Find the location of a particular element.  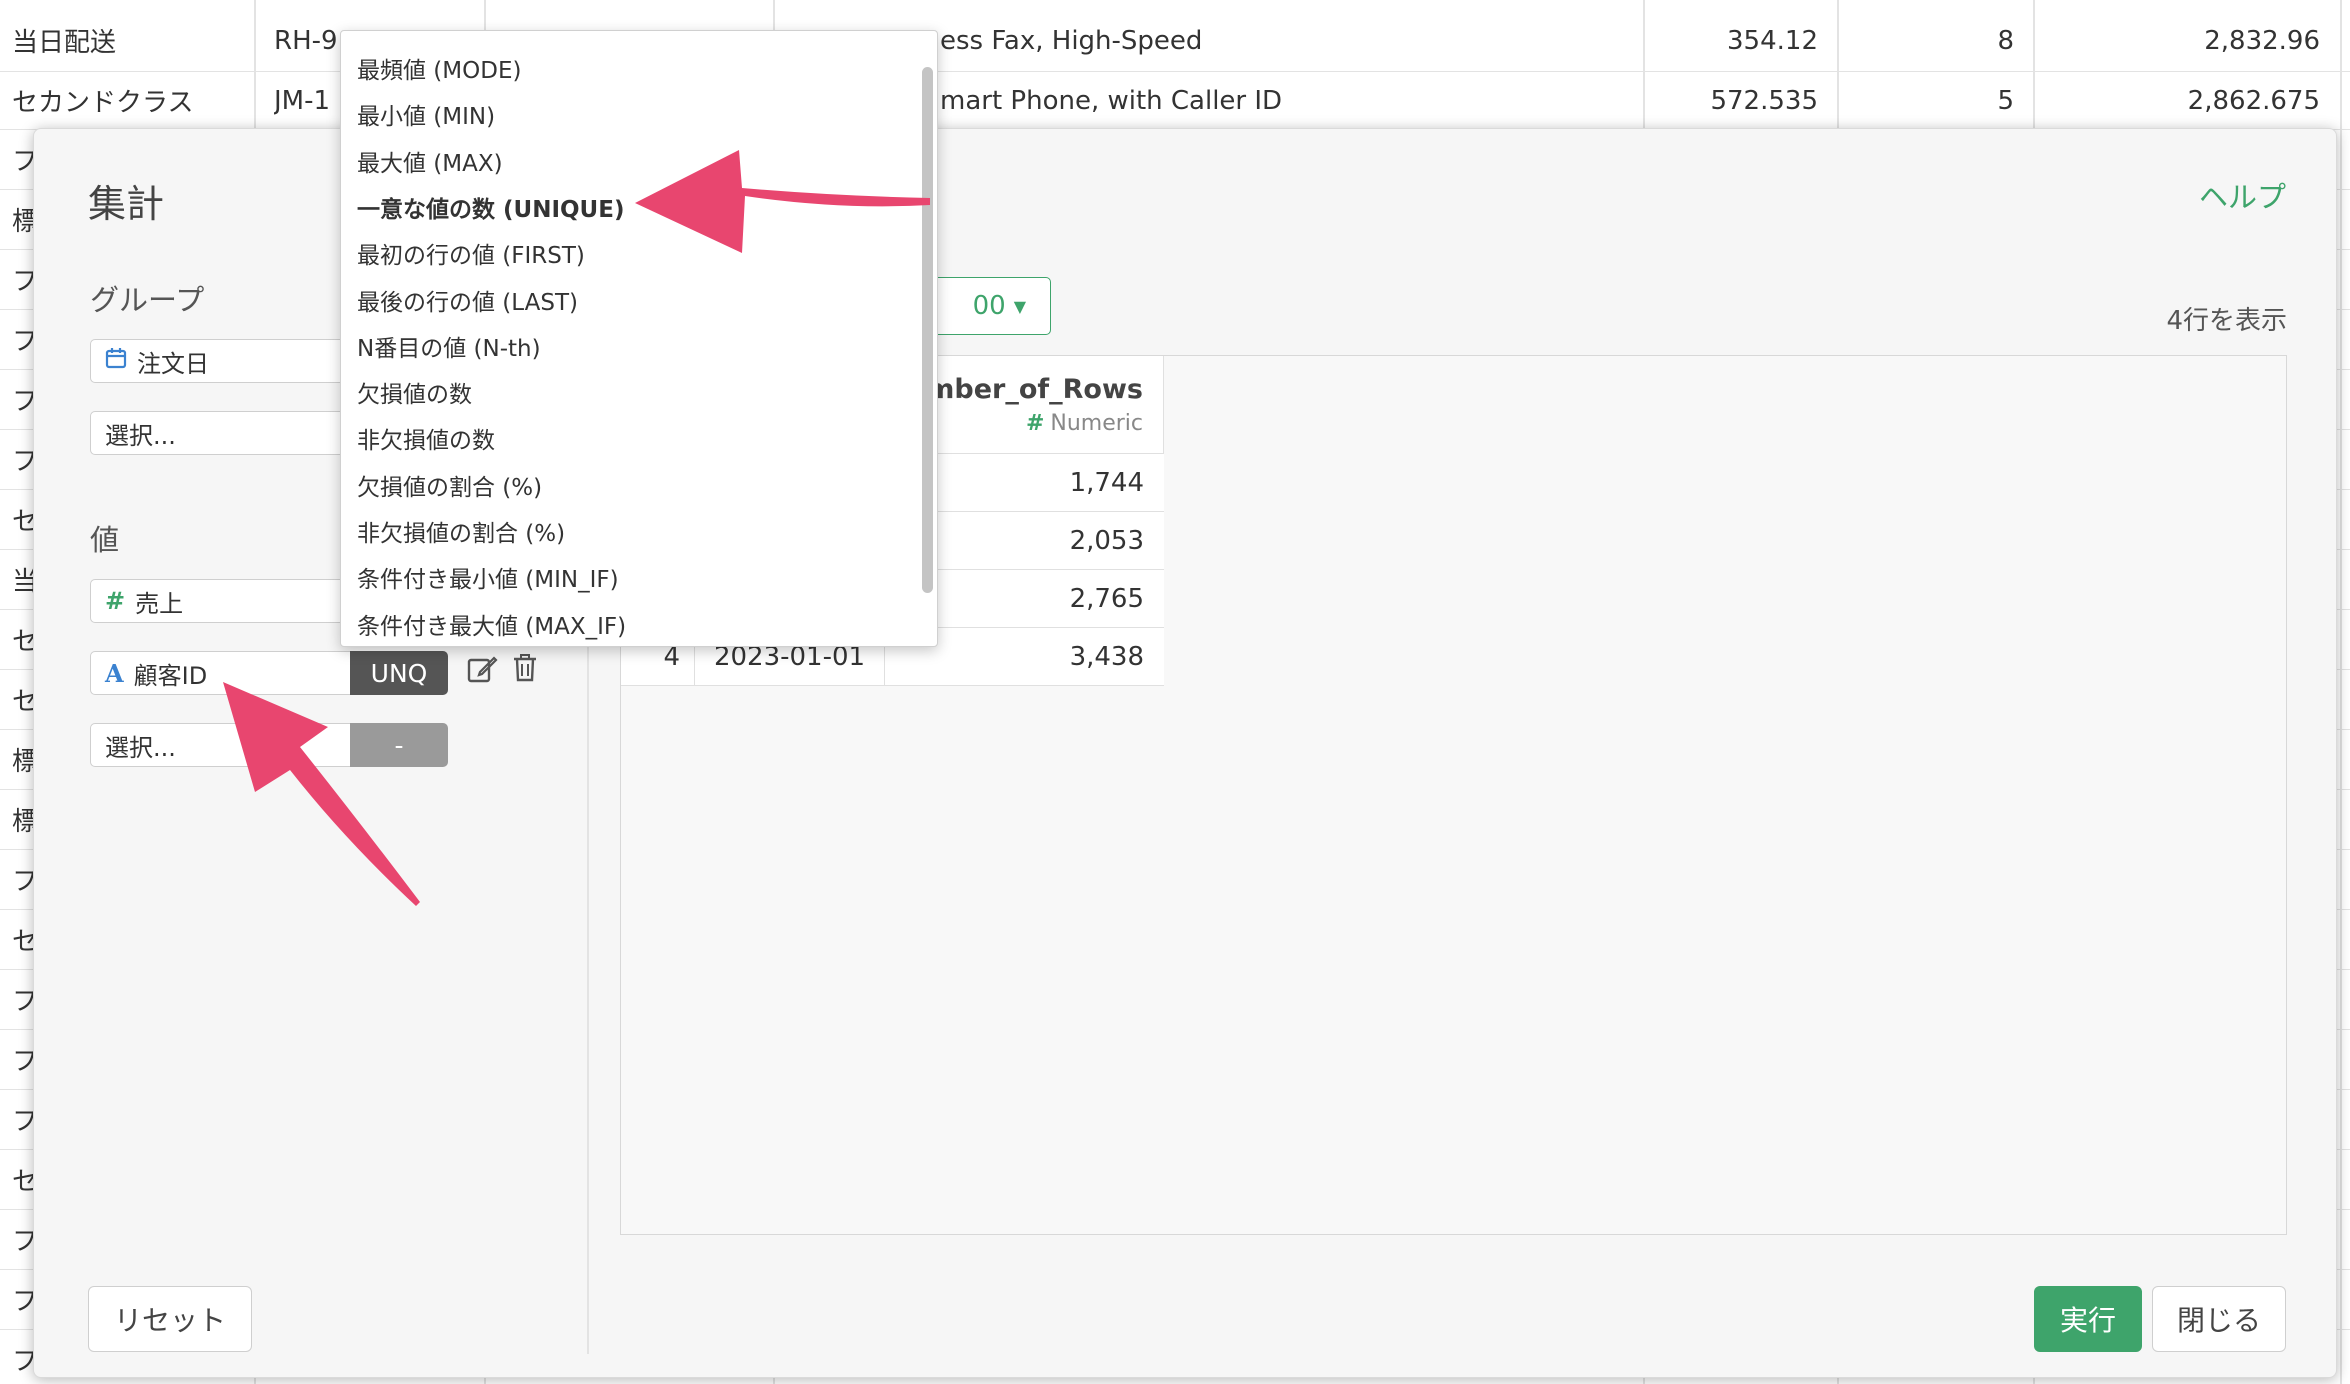

column-name: umber_of_Rows is located at coordinates (1025, 389).